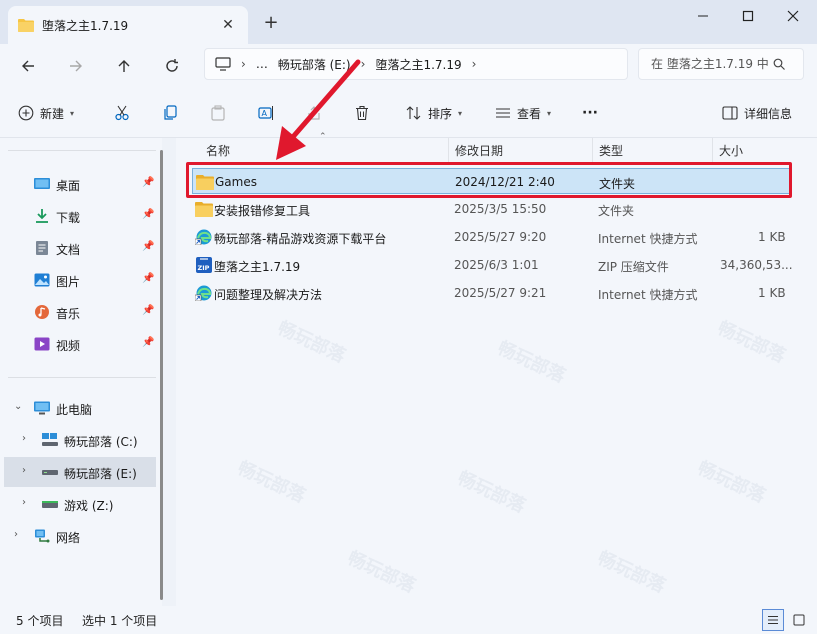 The height and width of the screenshot is (634, 817). I want to click on trash-icon, so click(362, 113).